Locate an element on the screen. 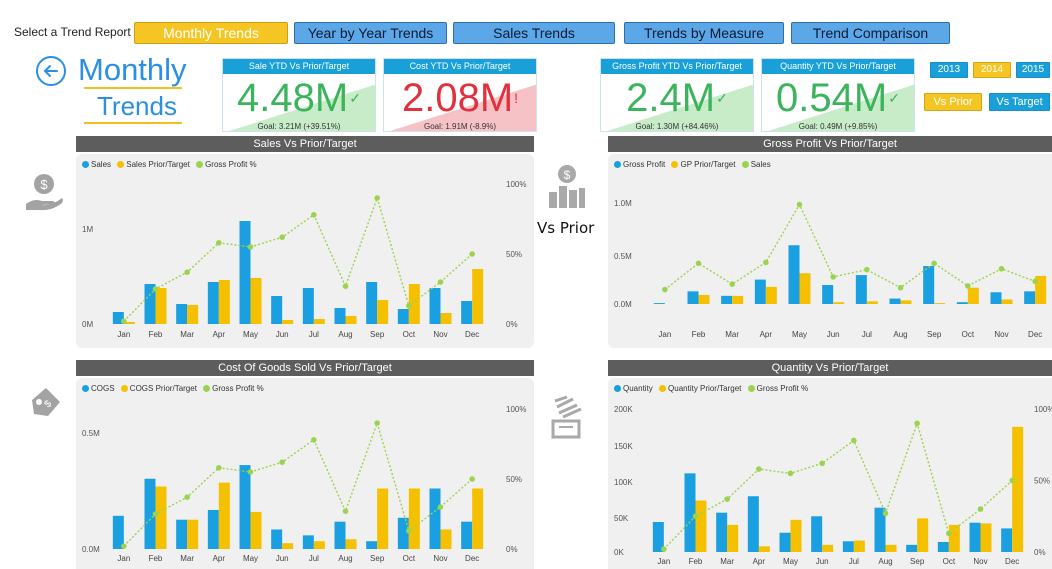 The height and width of the screenshot is (569, 1052). bar-gross-profit-dec is located at coordinates (1030, 297).